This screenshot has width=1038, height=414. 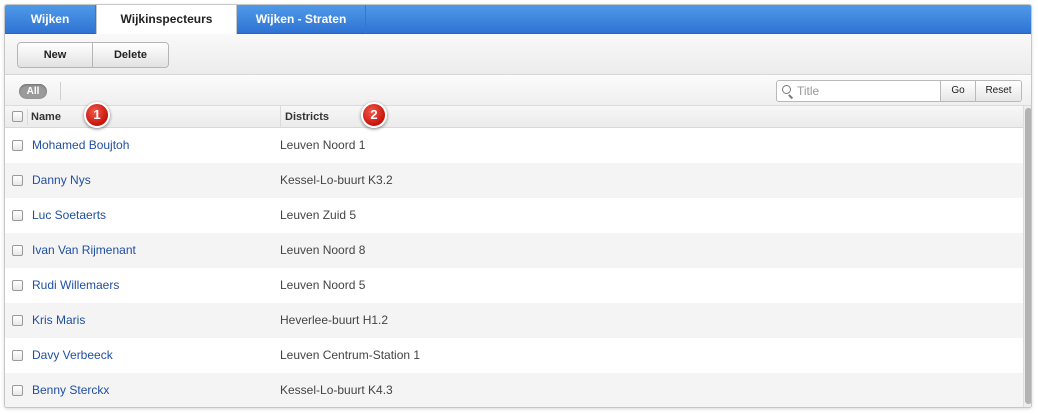 What do you see at coordinates (998, 91) in the screenshot?
I see `reset-button: Reset` at bounding box center [998, 91].